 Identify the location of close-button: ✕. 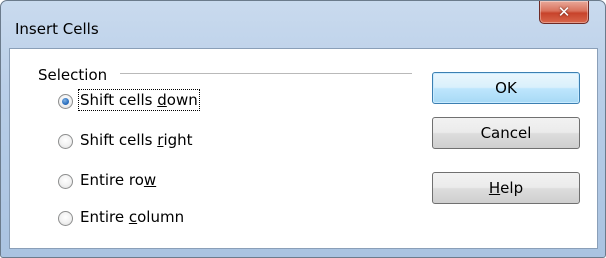
(564, 12).